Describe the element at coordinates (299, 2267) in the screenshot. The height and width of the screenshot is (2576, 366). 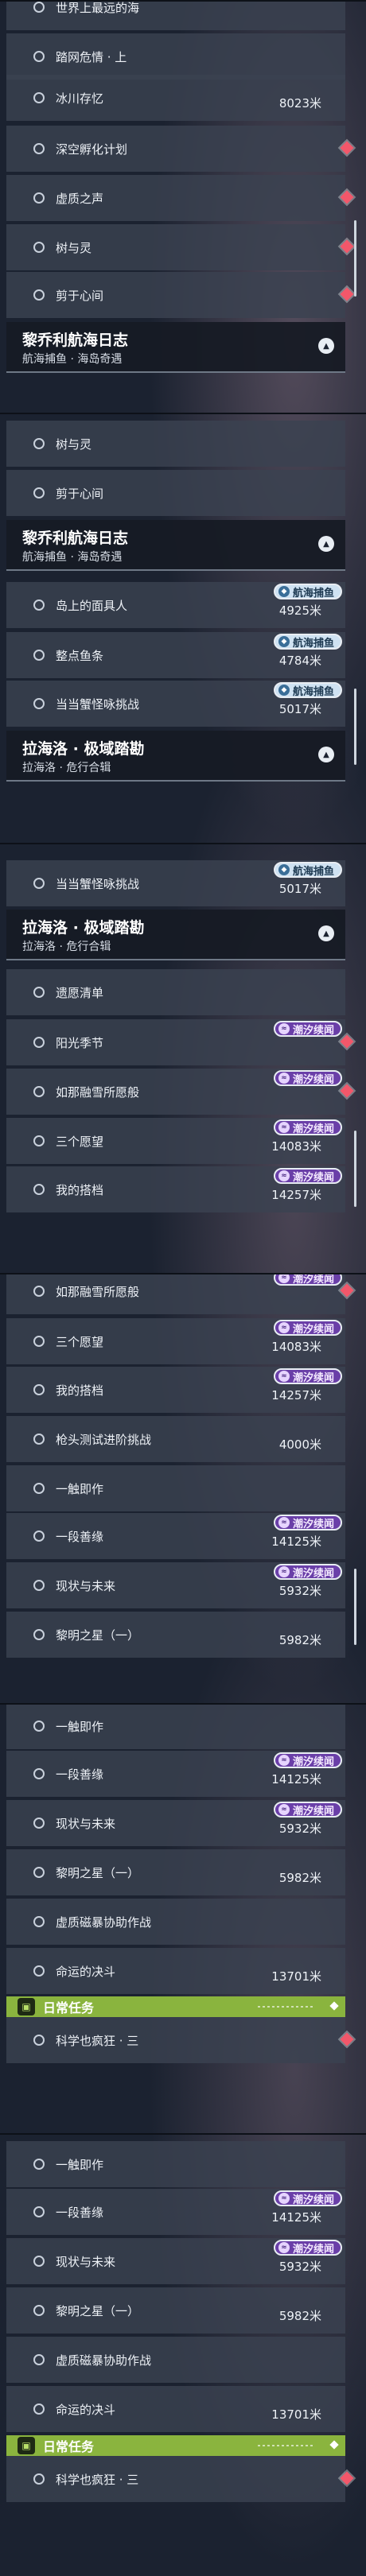
I see `distance-readout: 5932米` at that location.